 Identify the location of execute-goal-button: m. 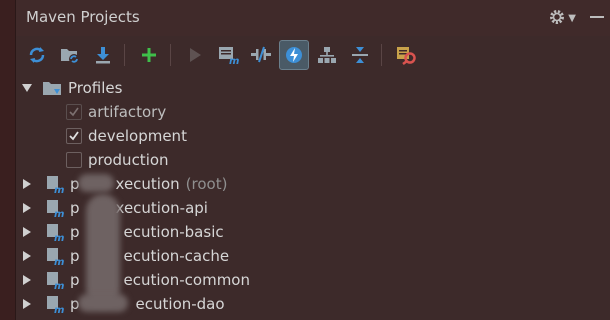
(228, 55).